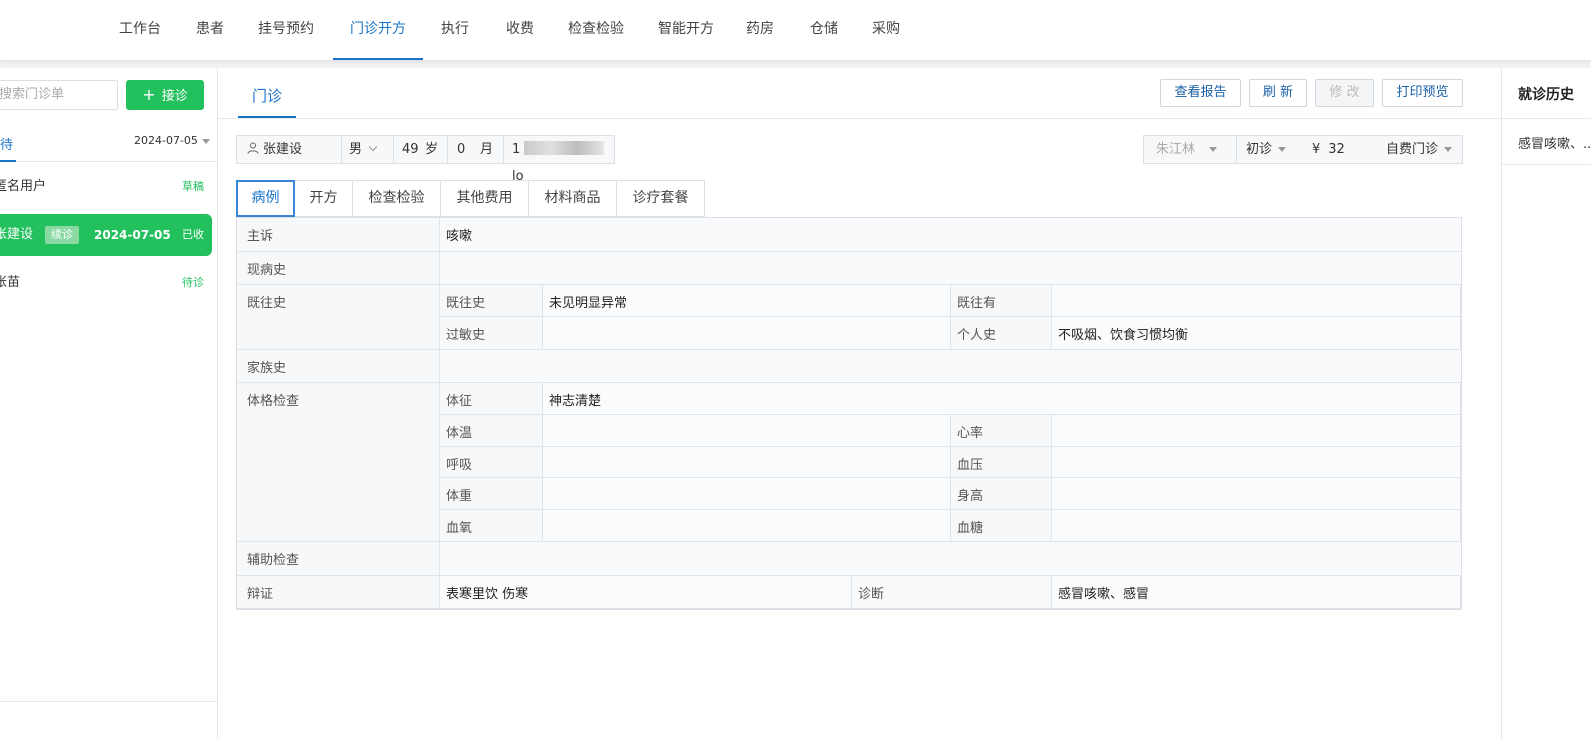  I want to click on nav-item-storage: 仓储, so click(824, 30).